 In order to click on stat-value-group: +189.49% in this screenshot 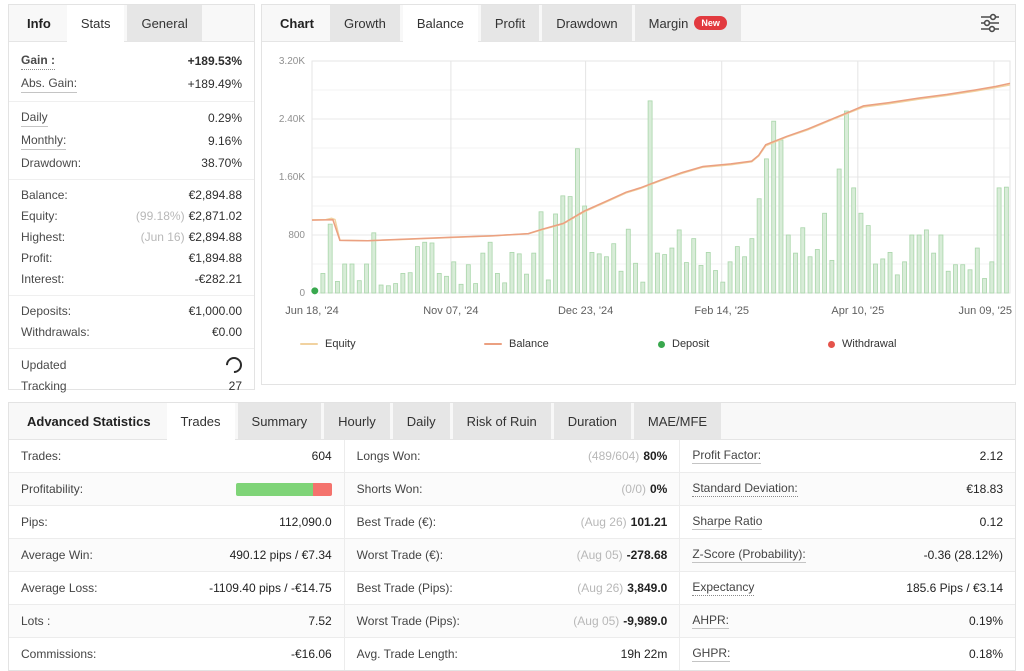, I will do `click(215, 84)`.